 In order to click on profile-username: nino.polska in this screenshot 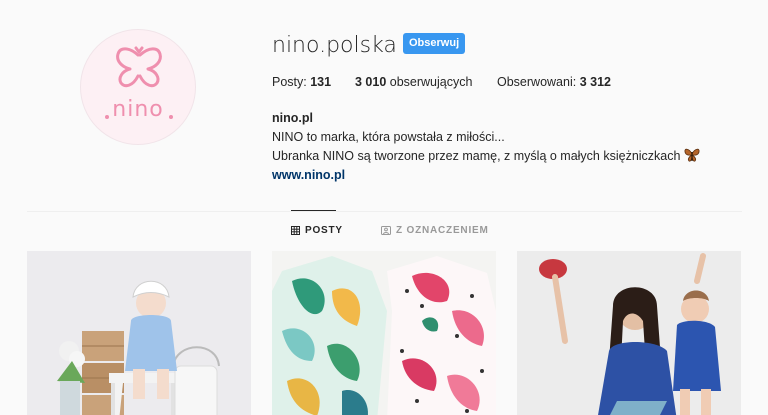, I will do `click(334, 45)`.